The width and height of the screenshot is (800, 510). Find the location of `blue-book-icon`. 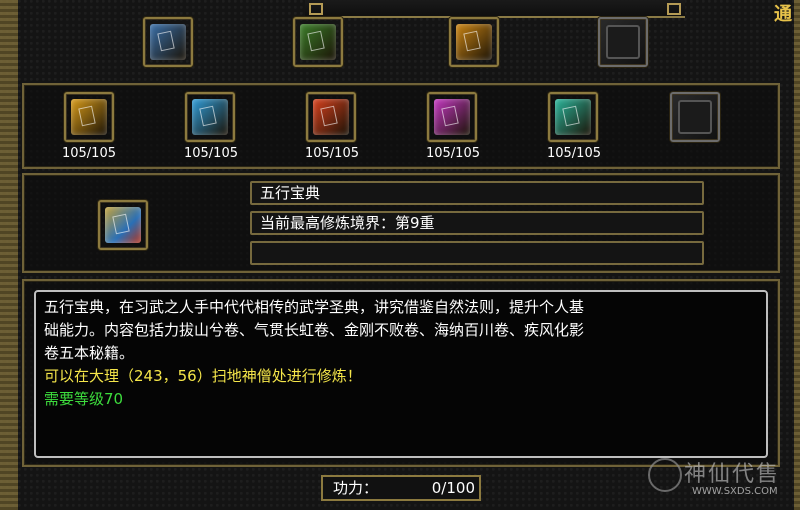

blue-book-icon is located at coordinates (210, 117).